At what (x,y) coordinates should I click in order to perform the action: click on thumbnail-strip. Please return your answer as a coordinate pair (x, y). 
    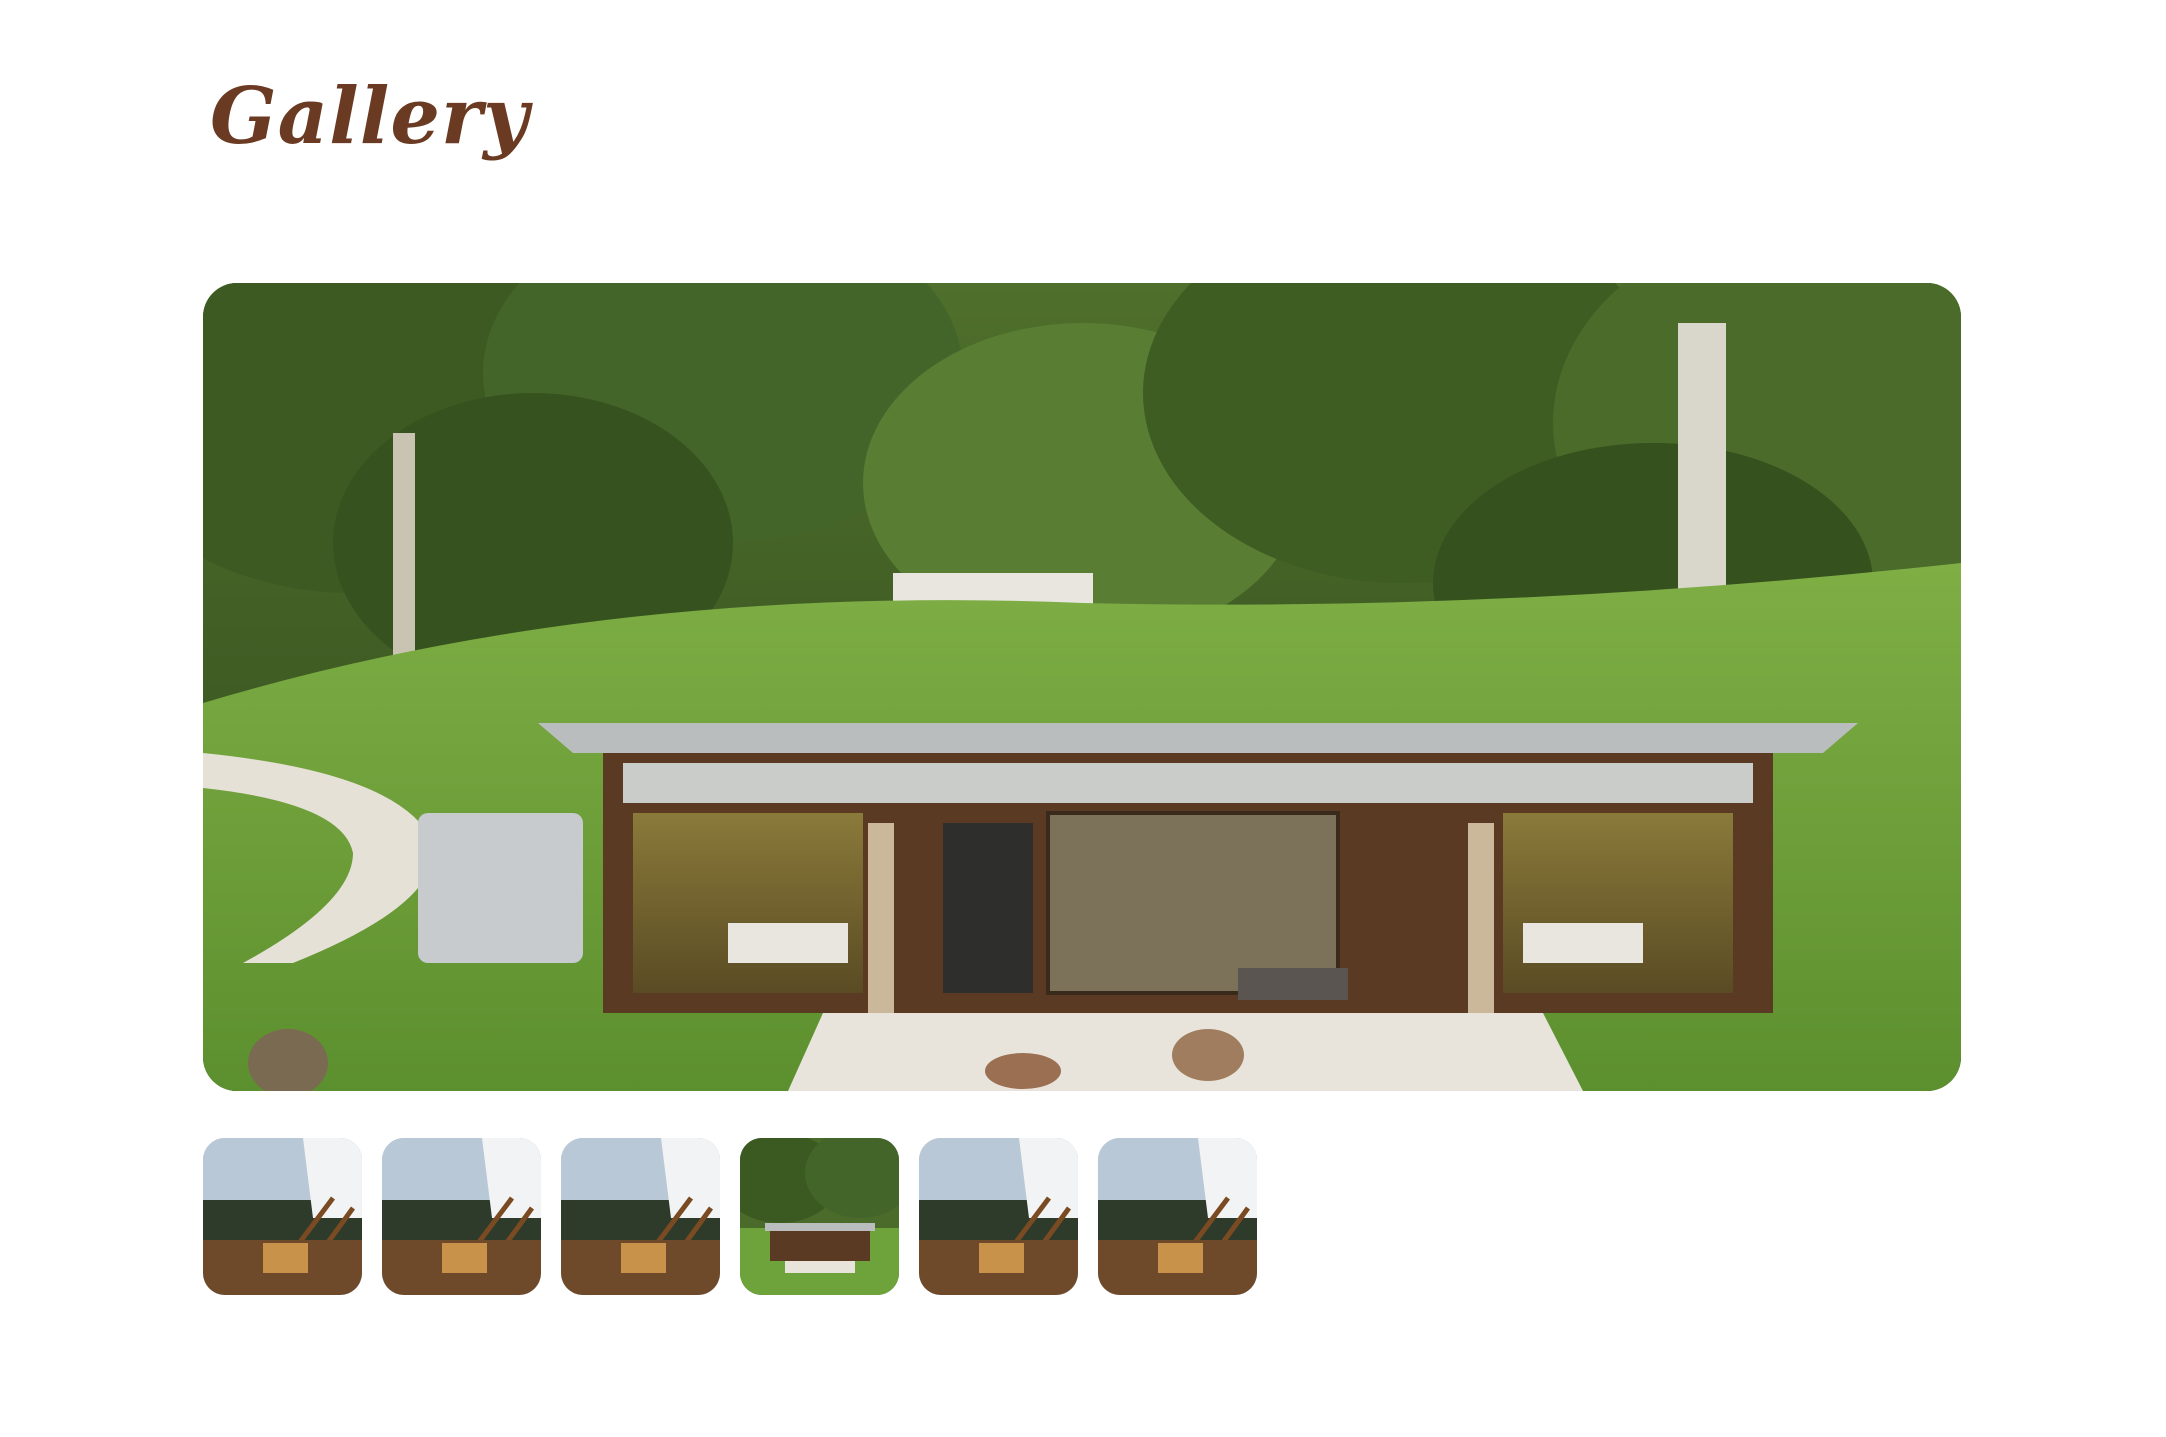
    Looking at the image, I should click on (730, 1216).